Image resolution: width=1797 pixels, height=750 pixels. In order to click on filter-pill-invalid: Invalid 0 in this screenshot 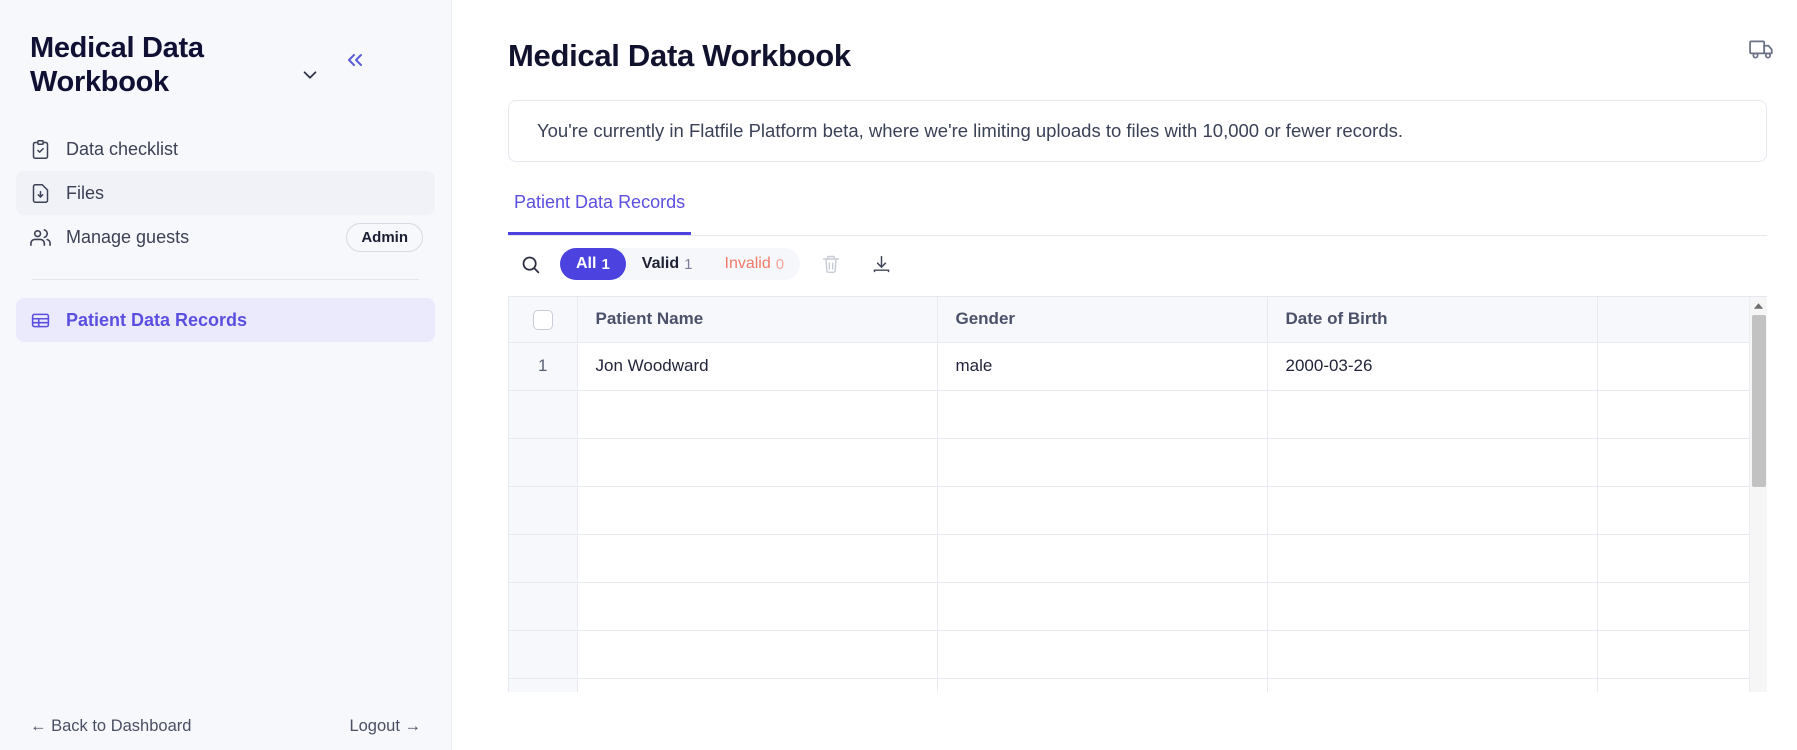, I will do `click(755, 264)`.